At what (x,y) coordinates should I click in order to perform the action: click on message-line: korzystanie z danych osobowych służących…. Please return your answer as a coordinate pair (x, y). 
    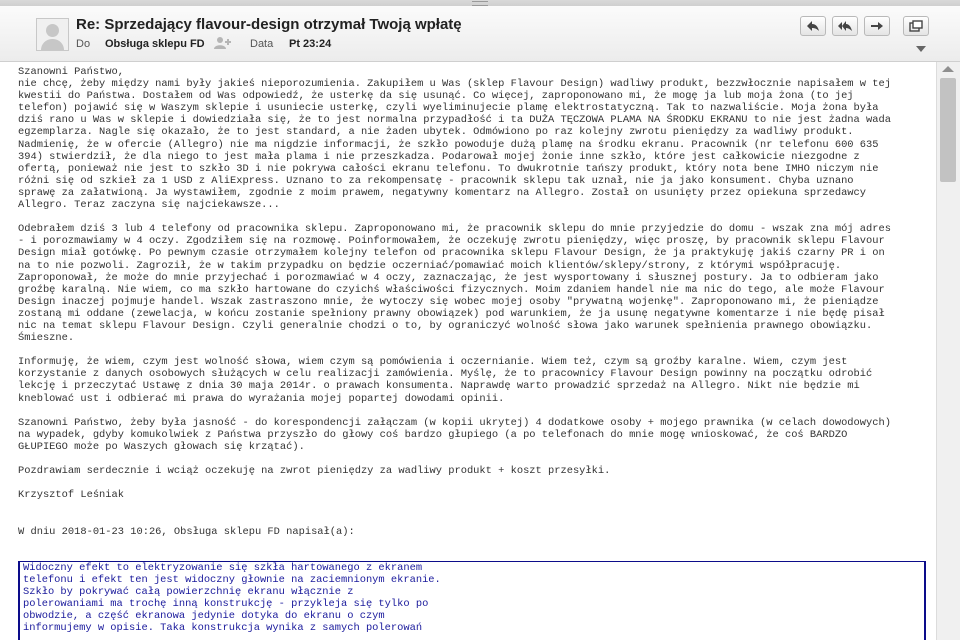
    Looking at the image, I should click on (445, 374).